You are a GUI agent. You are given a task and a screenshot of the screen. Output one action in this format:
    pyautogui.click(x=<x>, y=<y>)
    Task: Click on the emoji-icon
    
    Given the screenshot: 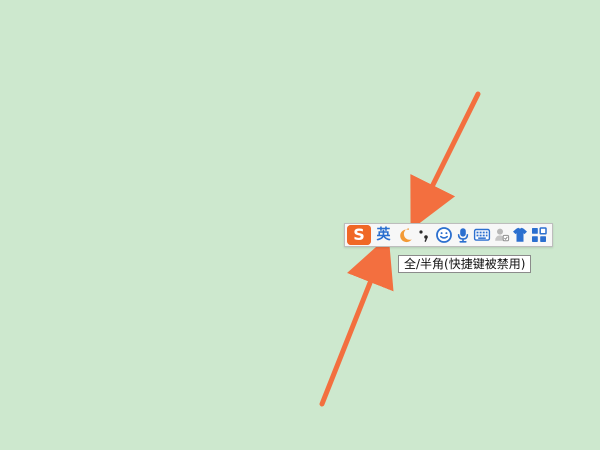 What is the action you would take?
    pyautogui.click(x=443, y=235)
    